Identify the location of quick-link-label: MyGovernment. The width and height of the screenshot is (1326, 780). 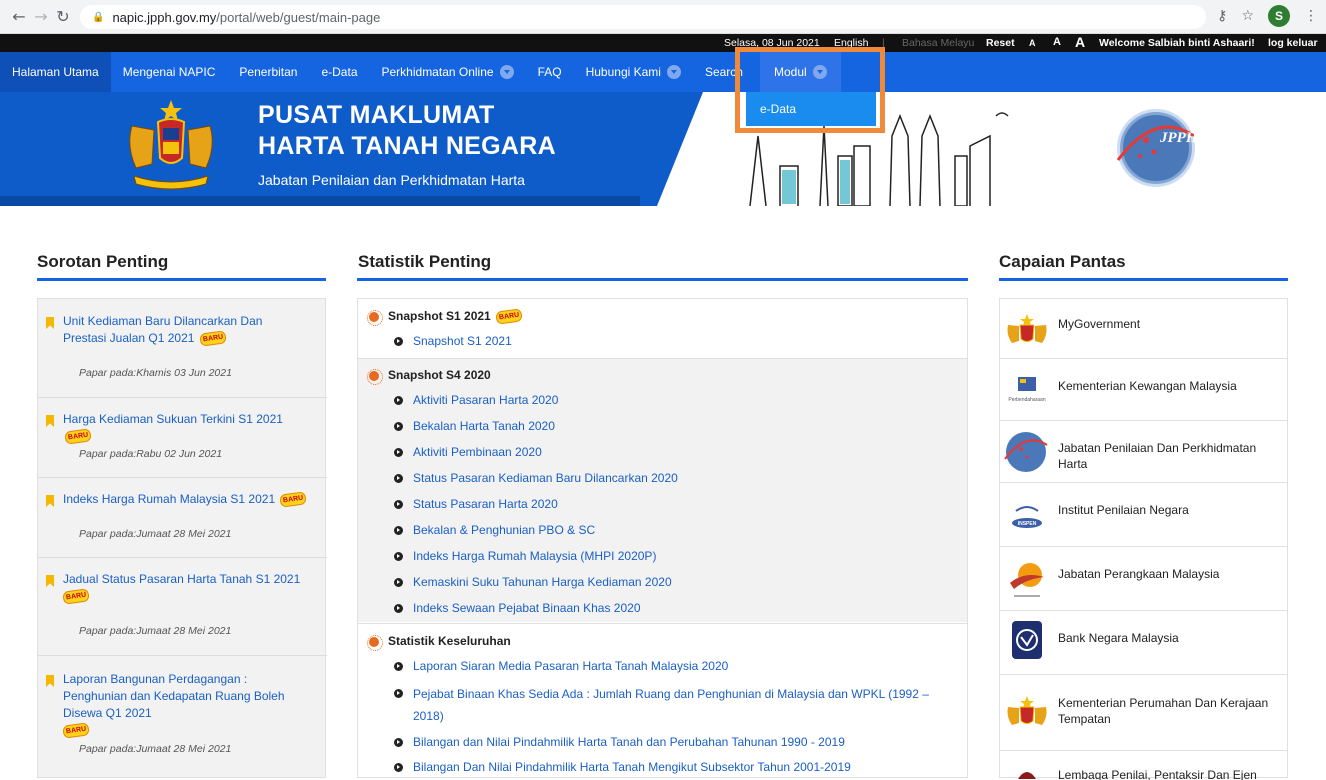
(1172, 324).